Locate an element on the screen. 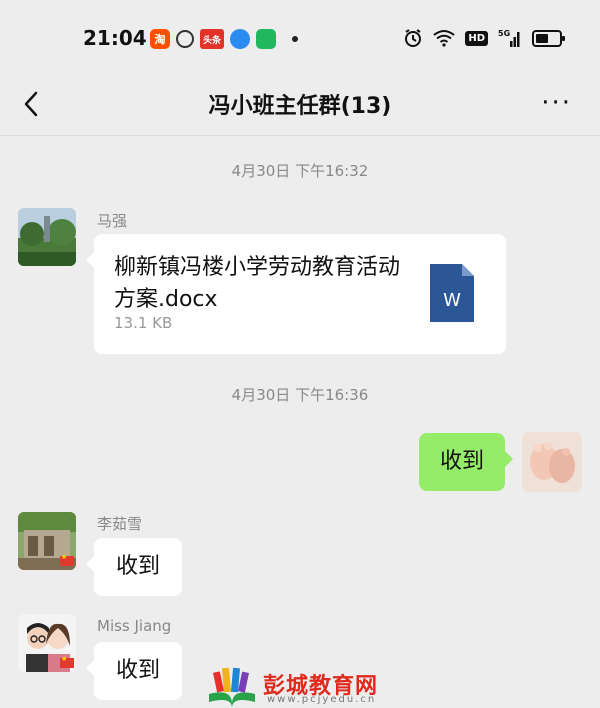 Image resolution: width=600 pixels, height=708 pixels. book-logo-icon is located at coordinates (232, 687).